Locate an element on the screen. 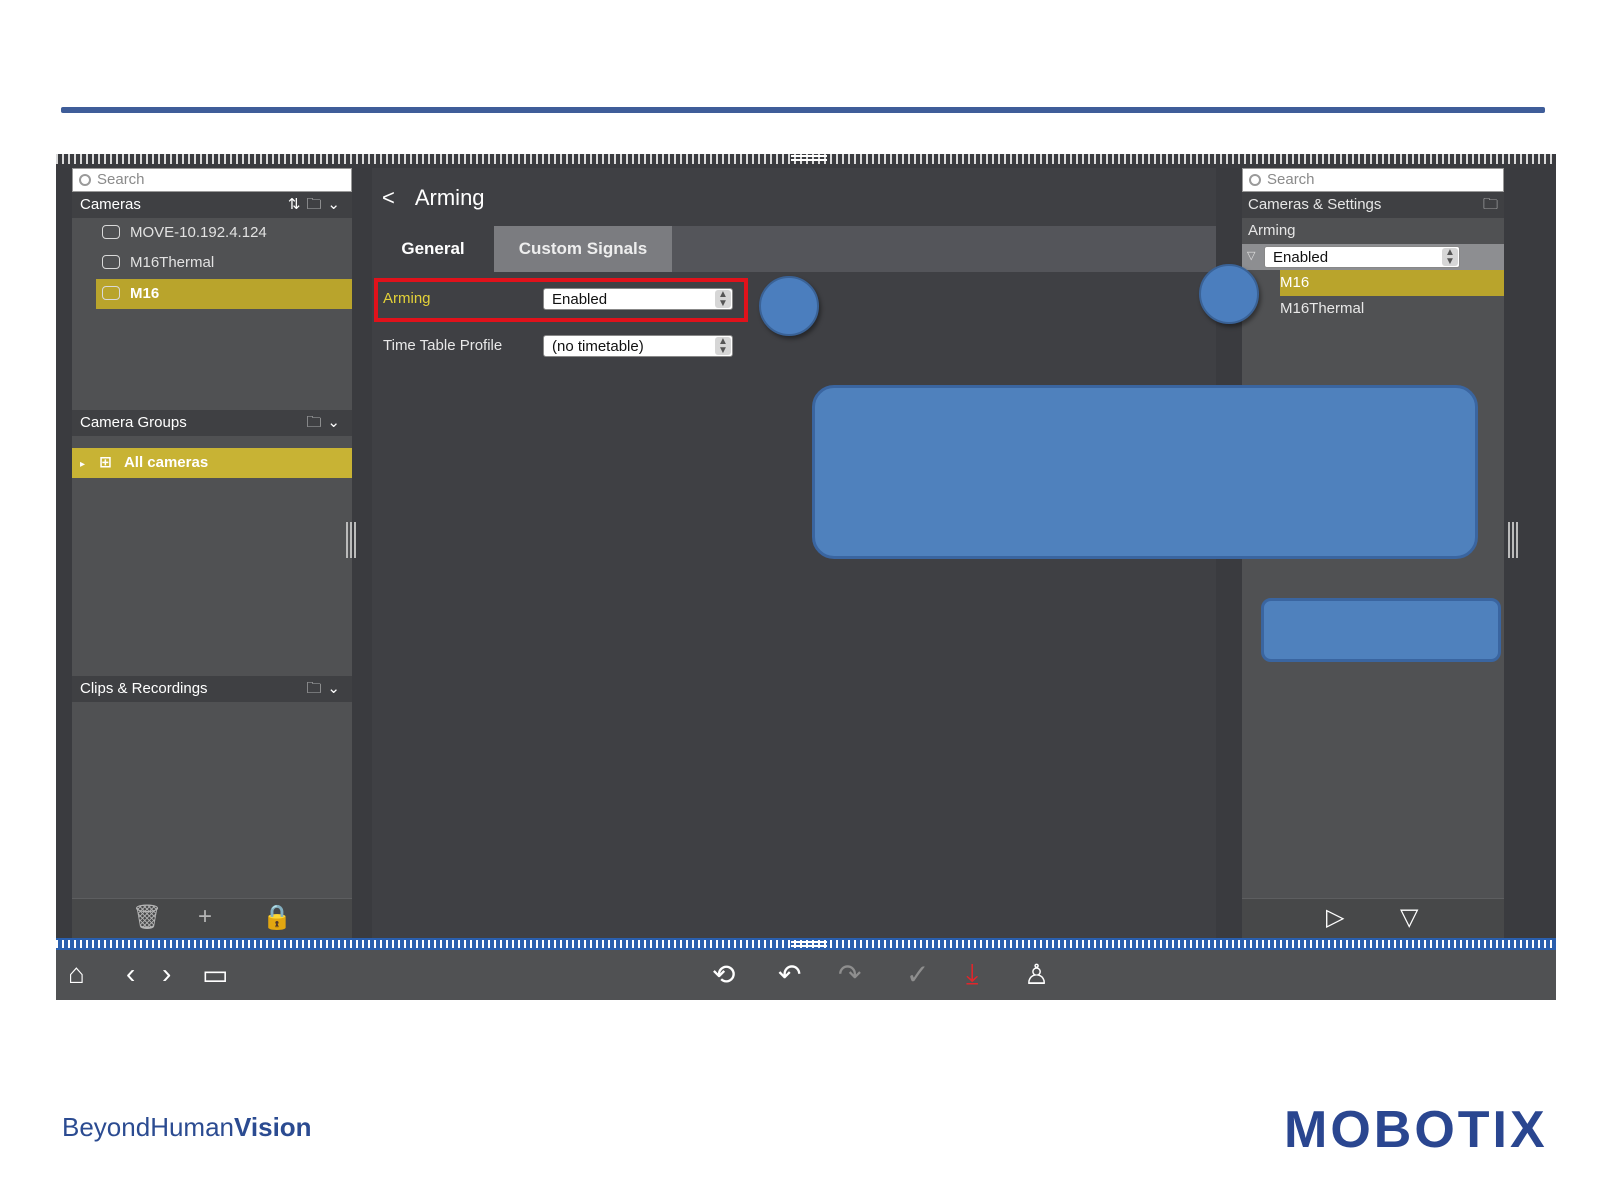  right-splitter-grip is located at coordinates (1513, 540).